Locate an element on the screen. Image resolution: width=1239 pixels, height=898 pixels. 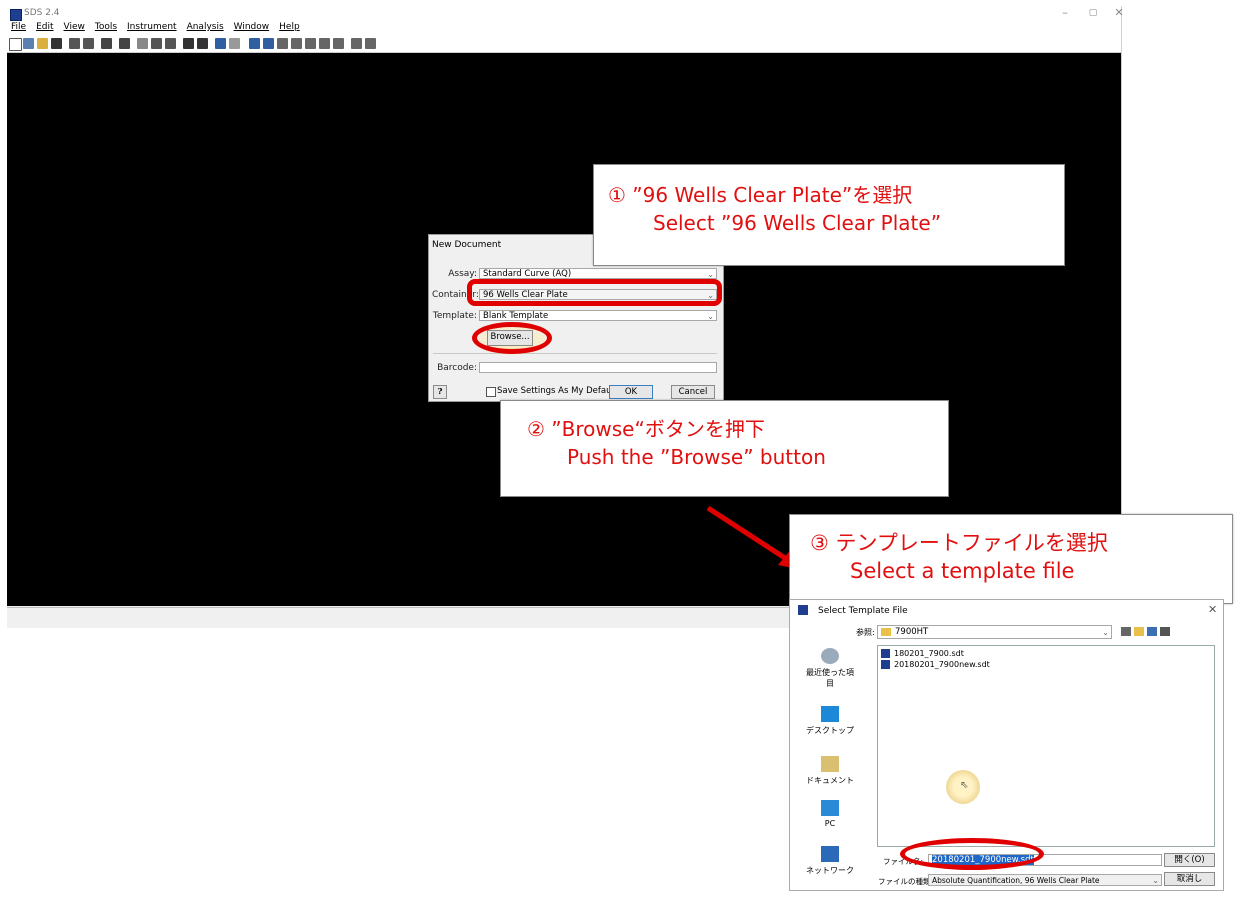
export-icon is located at coordinates (88, 43).